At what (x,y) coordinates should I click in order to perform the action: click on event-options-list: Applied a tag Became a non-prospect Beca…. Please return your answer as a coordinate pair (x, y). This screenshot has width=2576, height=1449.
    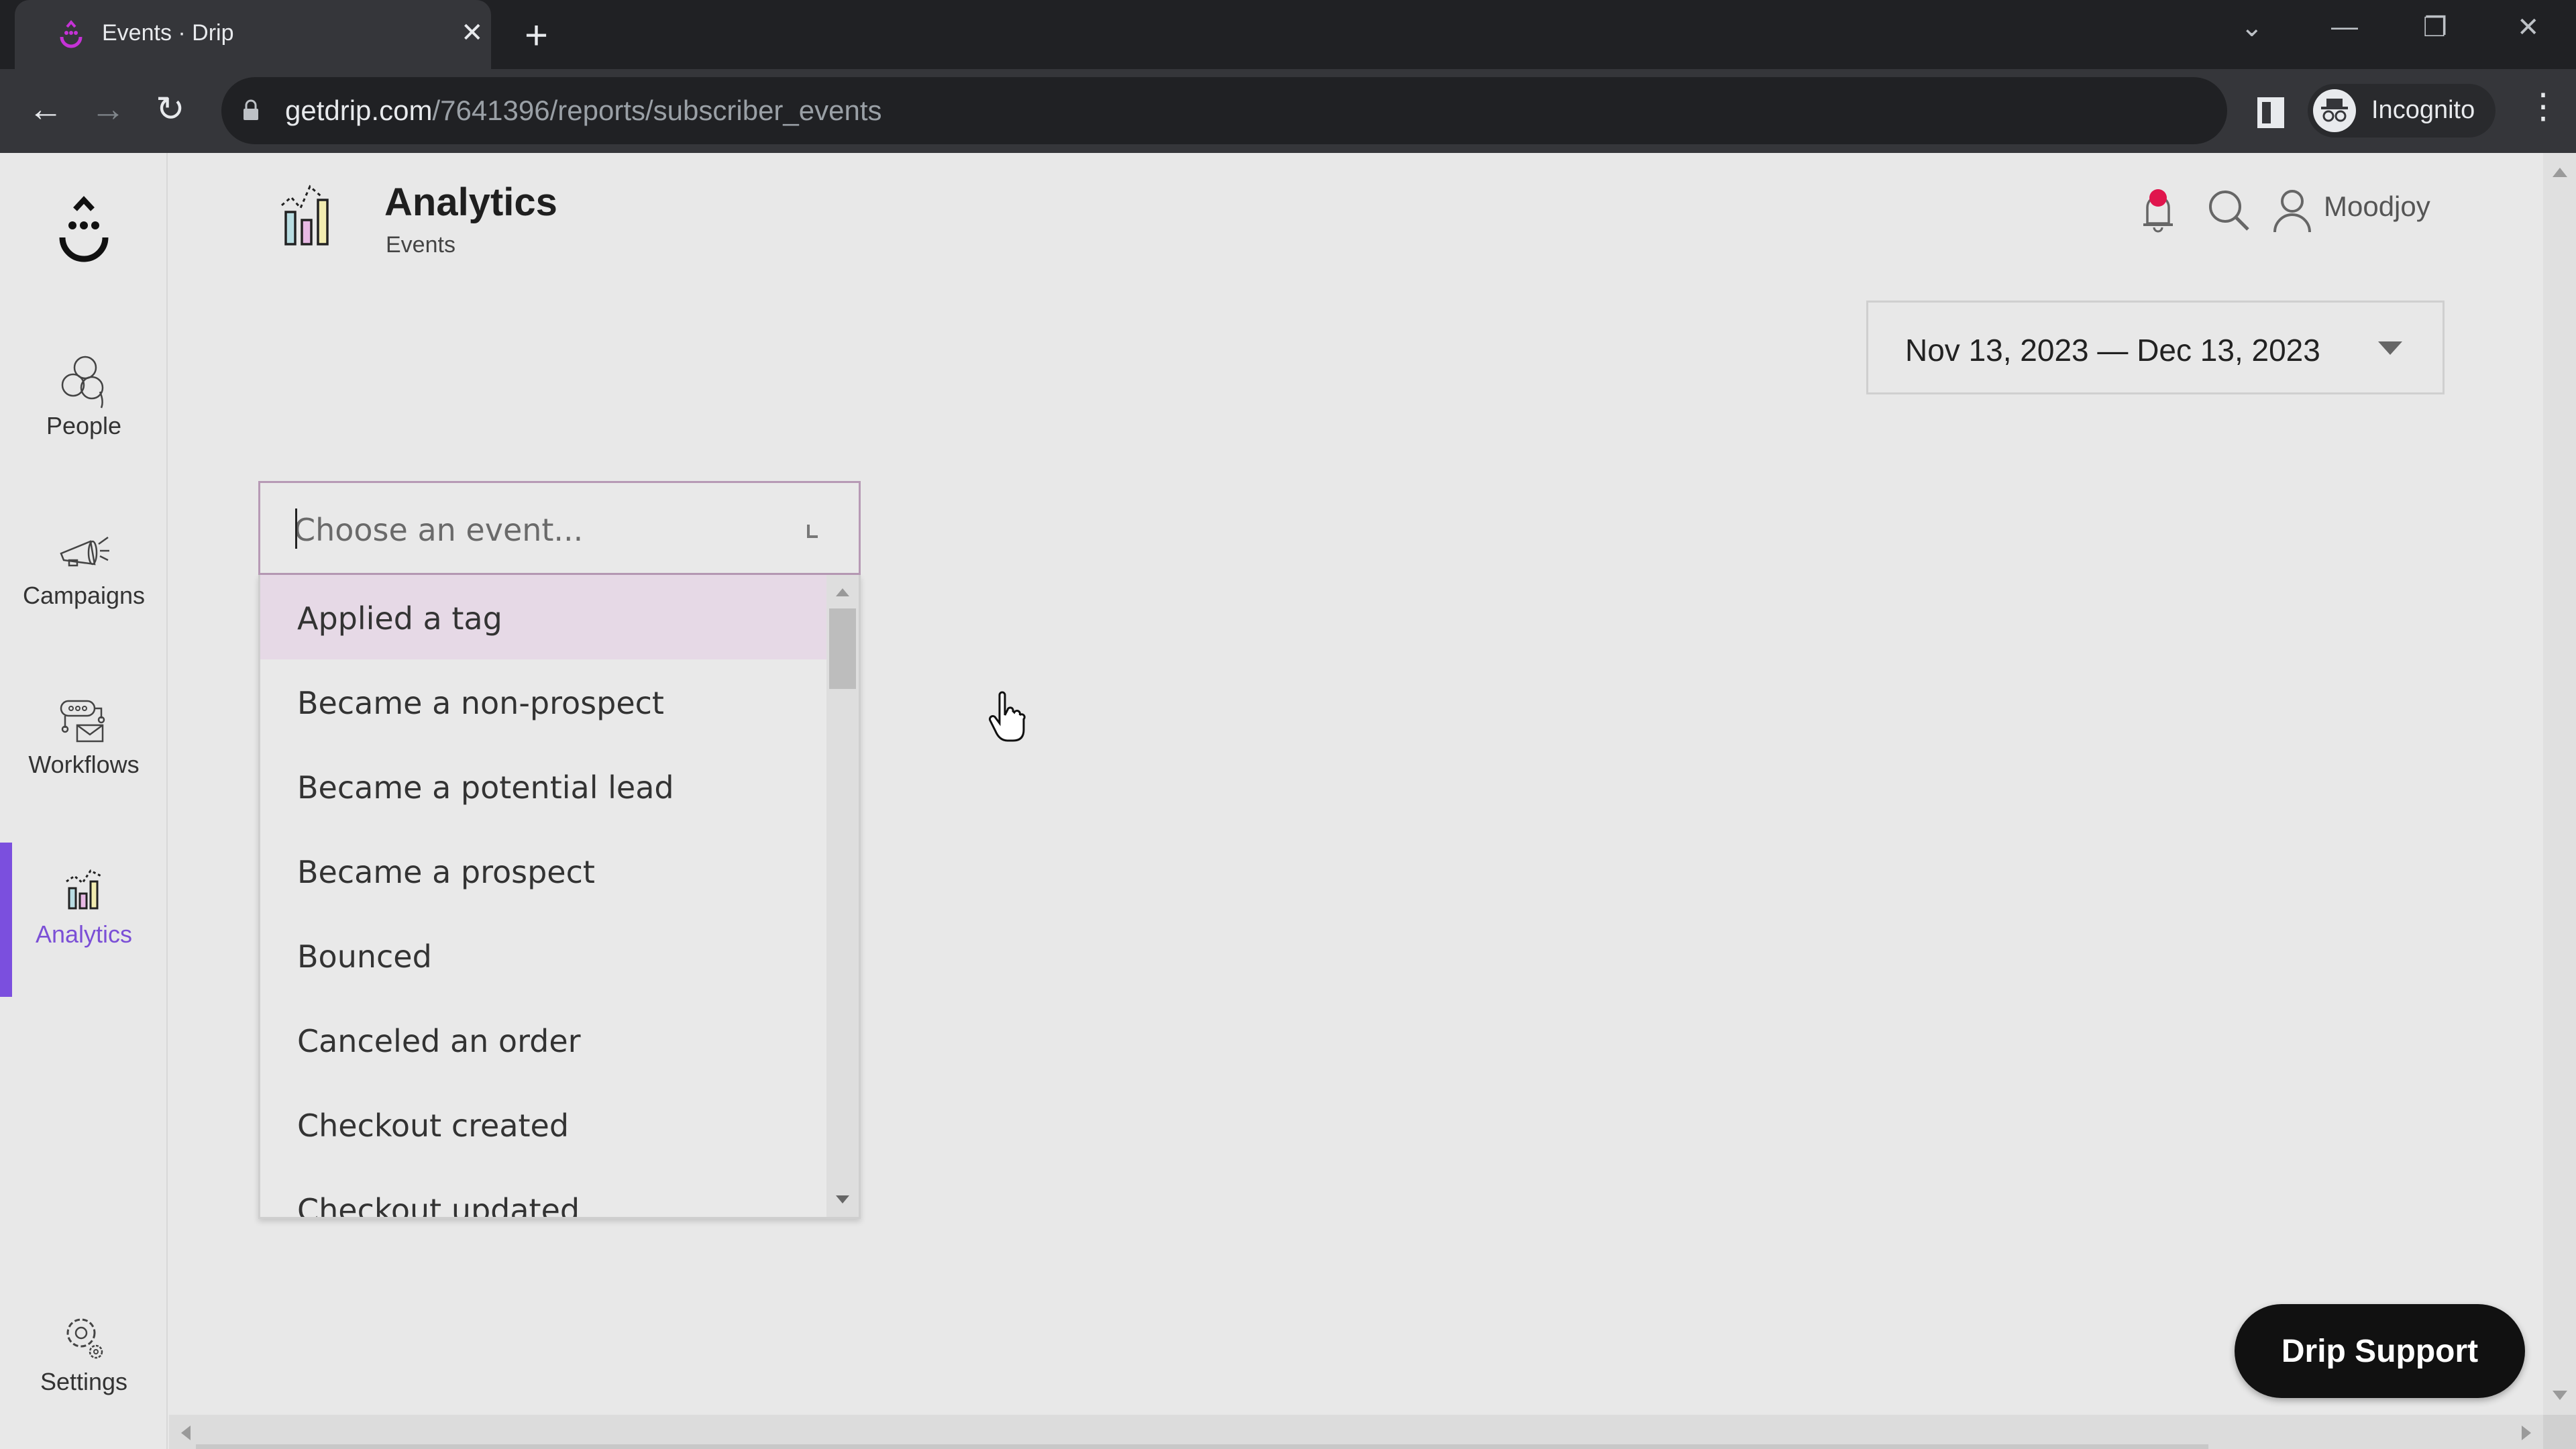
    Looking at the image, I should click on (559, 897).